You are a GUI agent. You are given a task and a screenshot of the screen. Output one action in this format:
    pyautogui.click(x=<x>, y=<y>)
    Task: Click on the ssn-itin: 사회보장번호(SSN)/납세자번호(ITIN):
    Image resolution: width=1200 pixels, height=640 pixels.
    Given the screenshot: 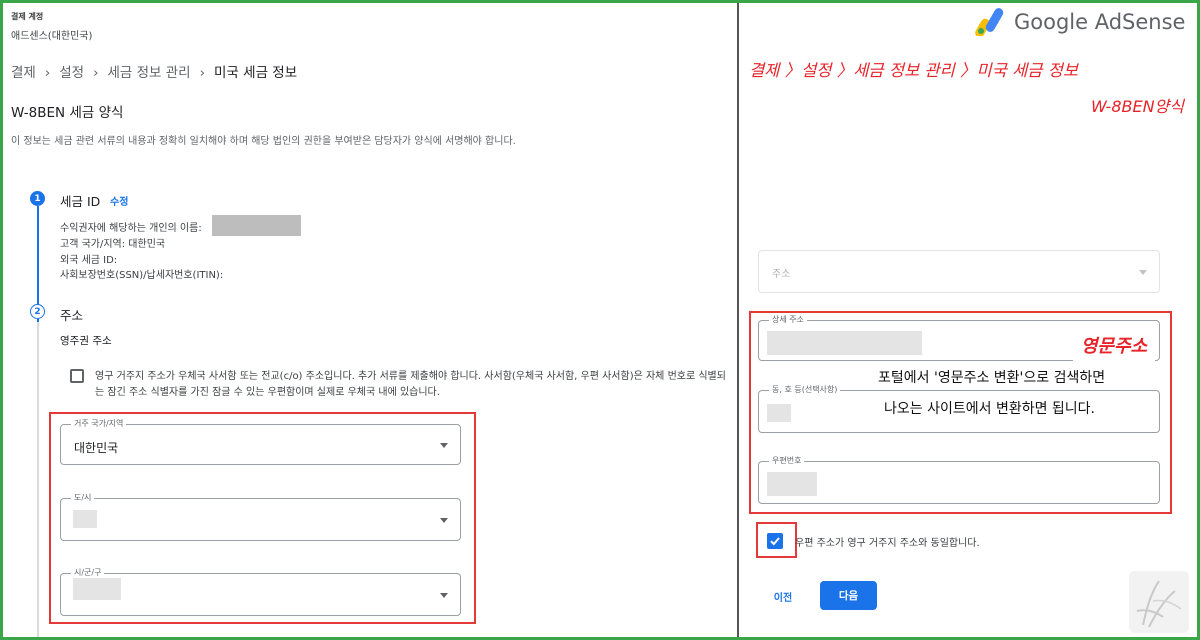 What is the action you would take?
    pyautogui.click(x=142, y=275)
    